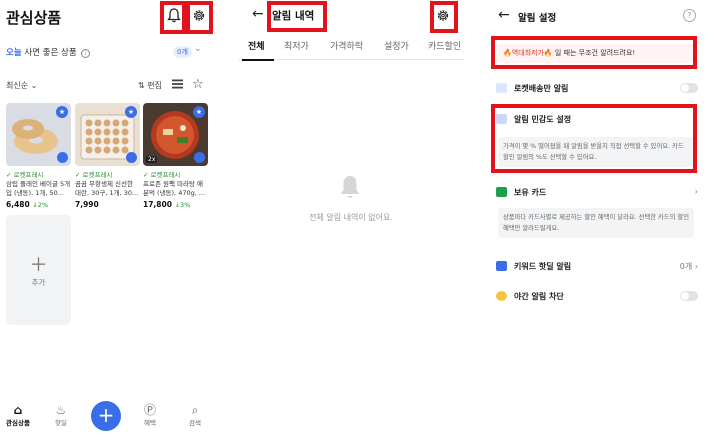 The height and width of the screenshot is (443, 722). I want to click on active-tab-indicator, so click(258, 60).